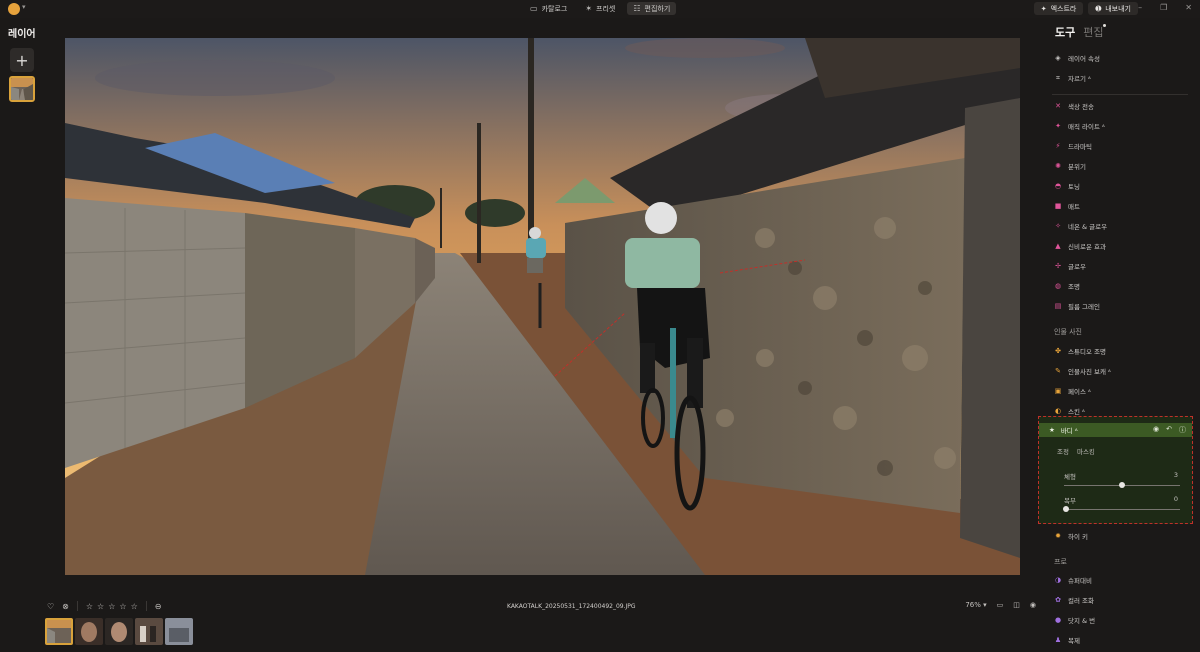 The height and width of the screenshot is (652, 1200). I want to click on app-logo, so click(14, 9).